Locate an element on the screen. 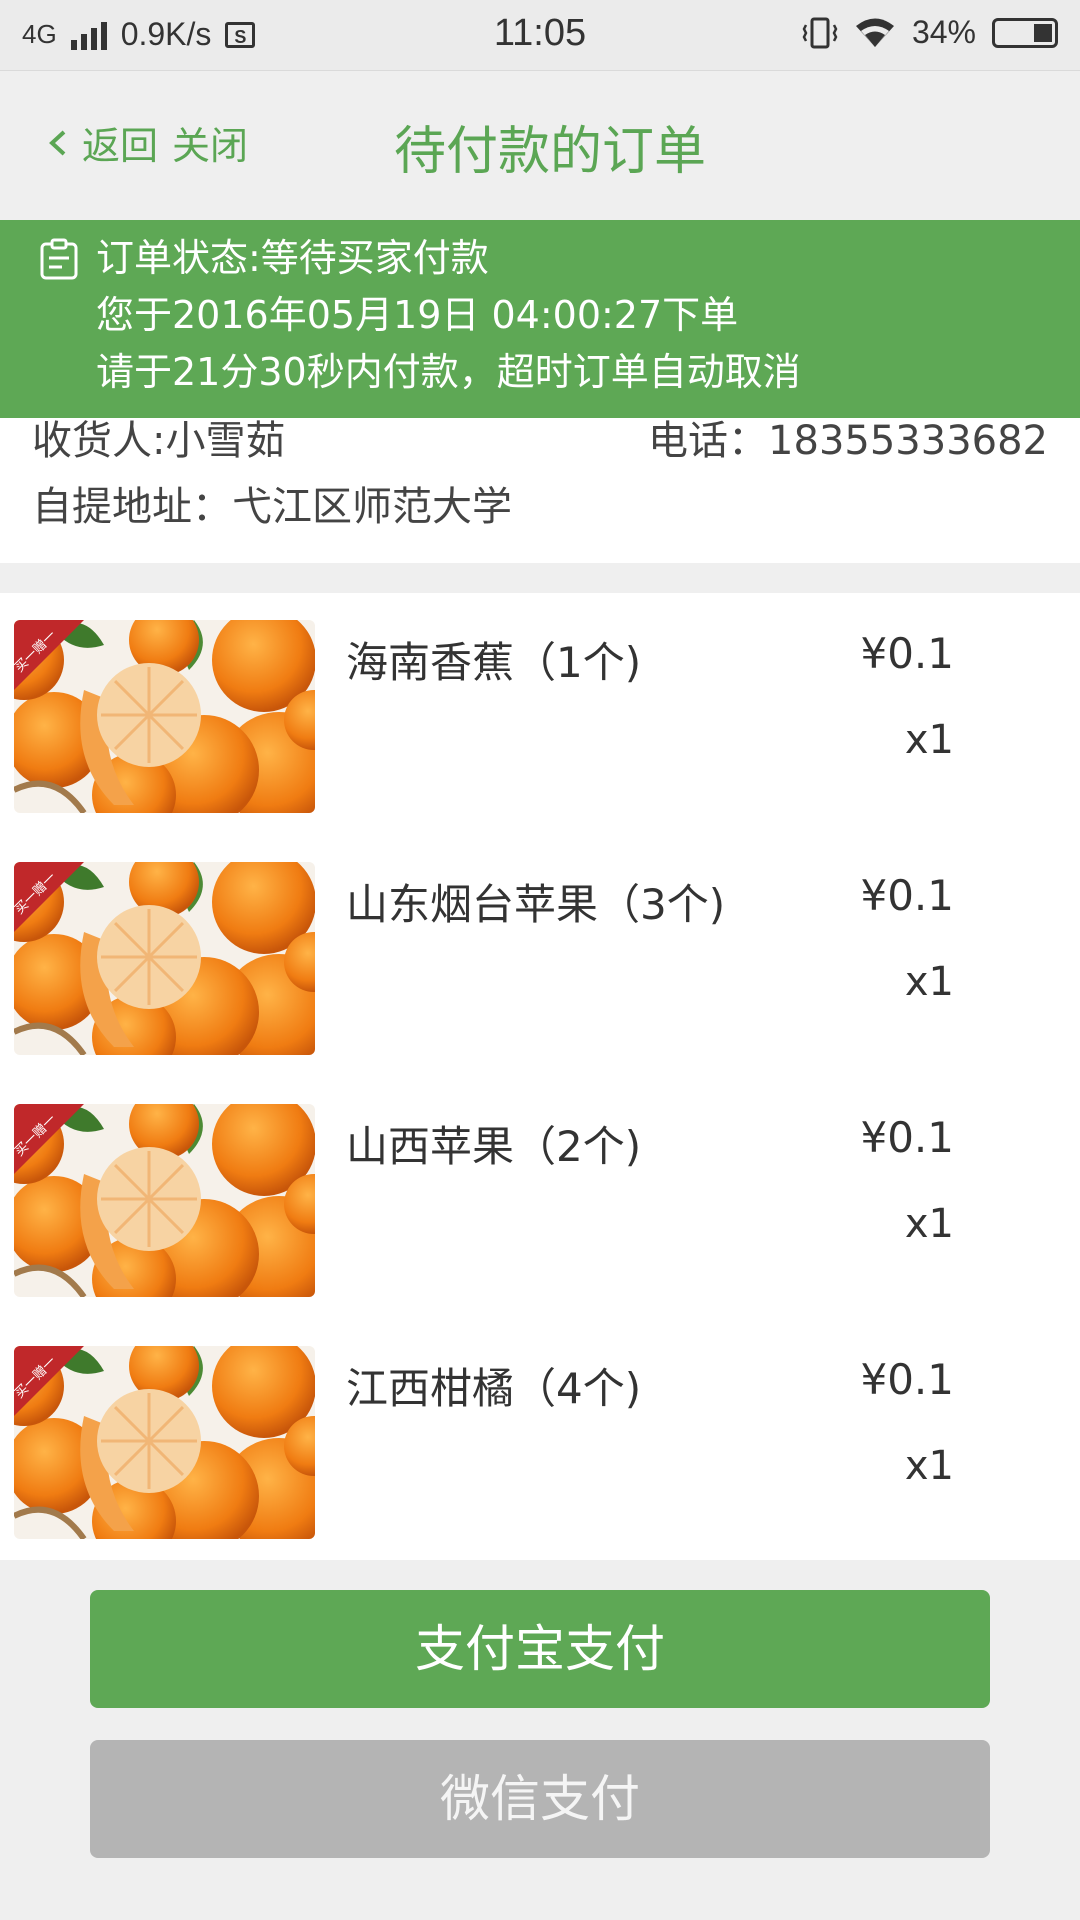  order-document-icon is located at coordinates (59, 259).